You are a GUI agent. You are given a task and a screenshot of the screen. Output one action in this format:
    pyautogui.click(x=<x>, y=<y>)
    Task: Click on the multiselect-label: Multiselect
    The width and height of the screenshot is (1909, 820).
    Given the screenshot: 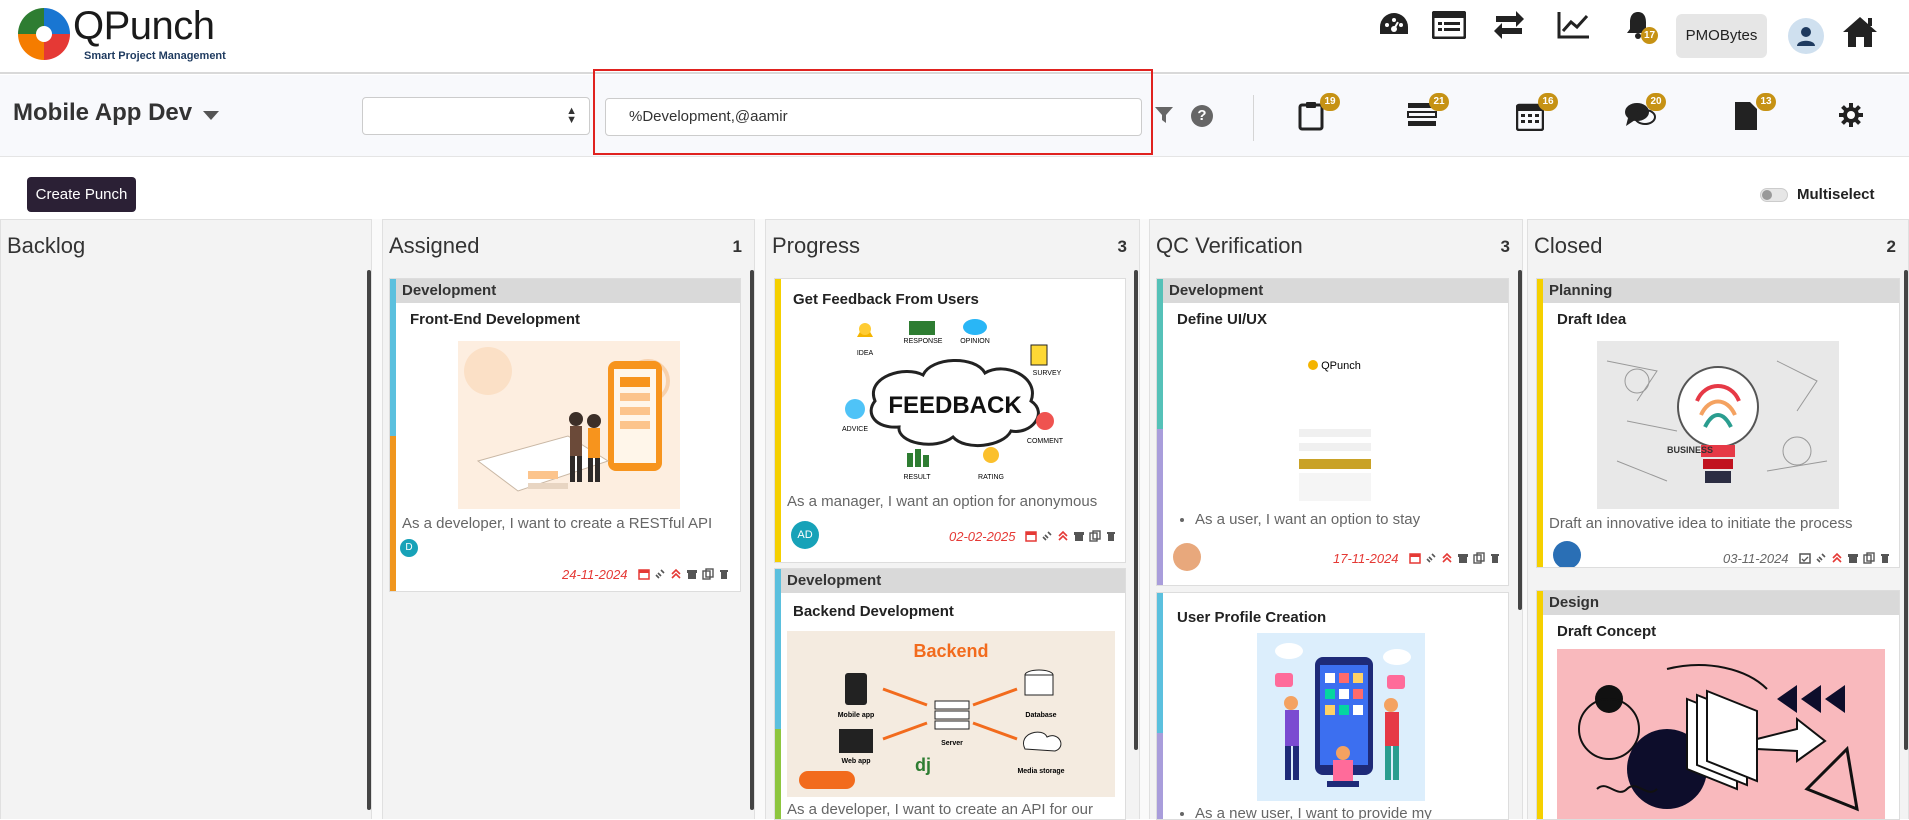 What is the action you would take?
    pyautogui.click(x=1836, y=194)
    